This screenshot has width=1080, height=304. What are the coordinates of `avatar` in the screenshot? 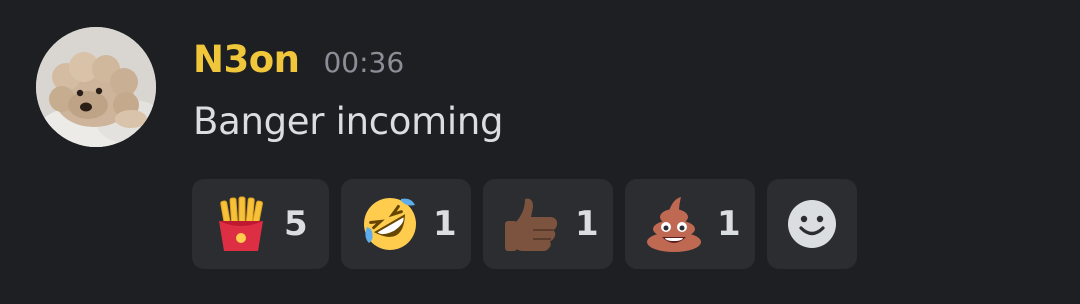 It's located at (96, 87).